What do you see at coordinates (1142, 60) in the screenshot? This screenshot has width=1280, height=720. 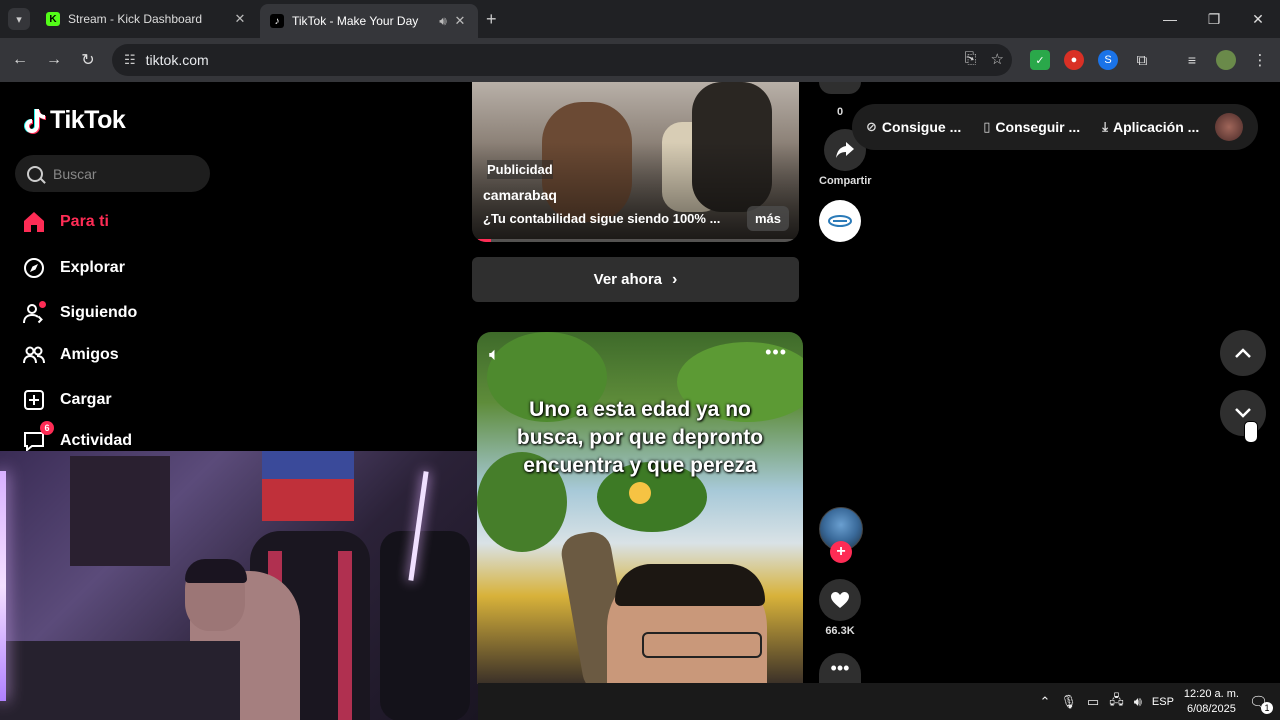 I see `extensions-puzzle-icon: ⧉` at bounding box center [1142, 60].